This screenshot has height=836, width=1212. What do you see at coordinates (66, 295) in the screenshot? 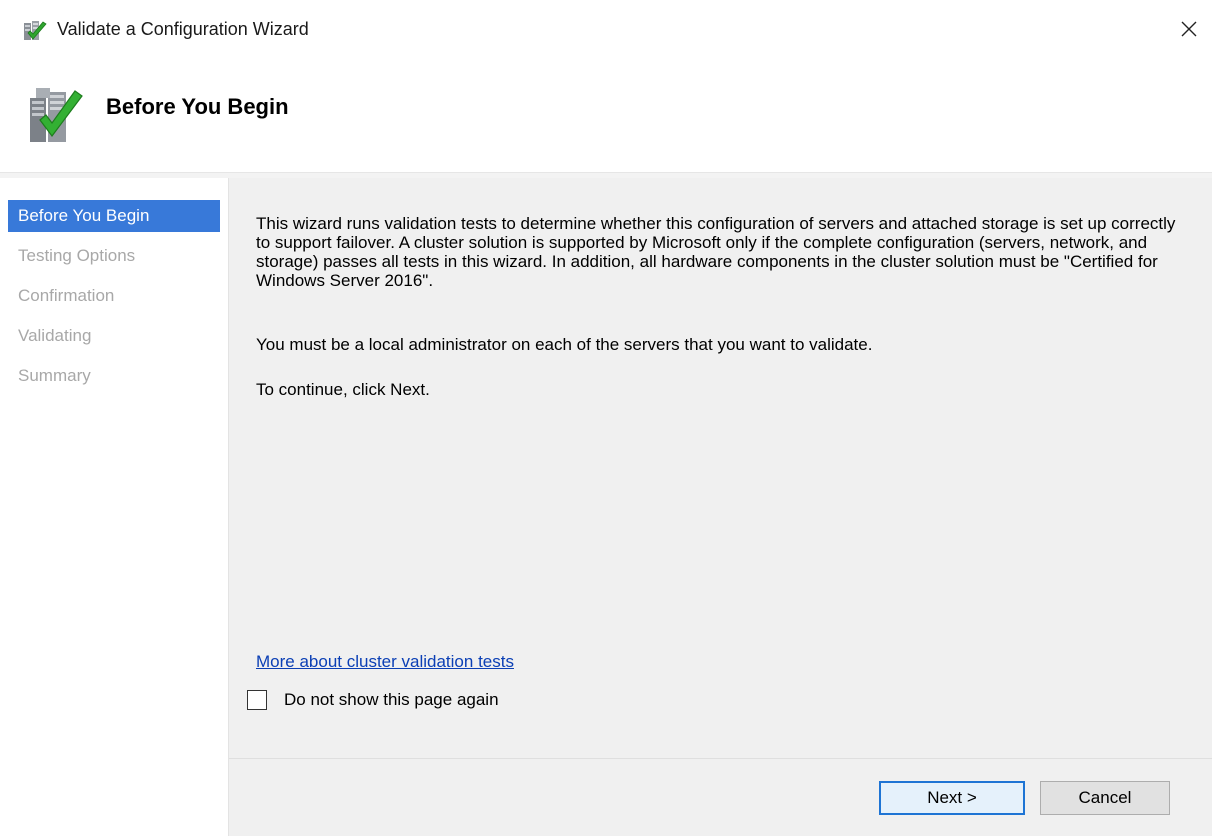
I see `sidebar-item-confirmation: Confirmation` at bounding box center [66, 295].